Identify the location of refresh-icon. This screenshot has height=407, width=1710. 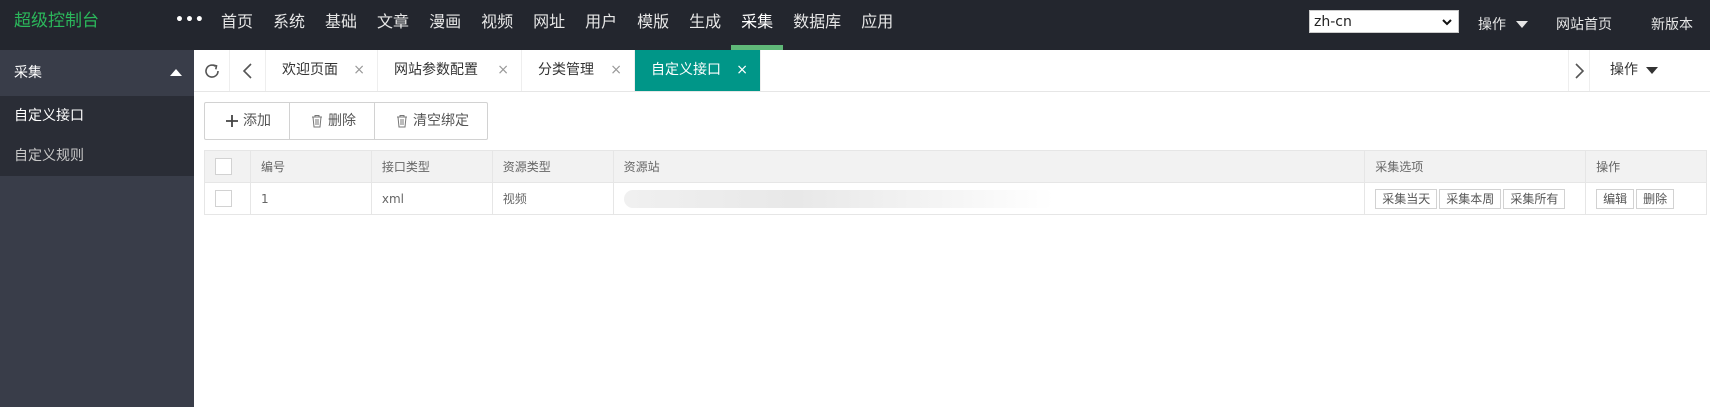
(211, 70).